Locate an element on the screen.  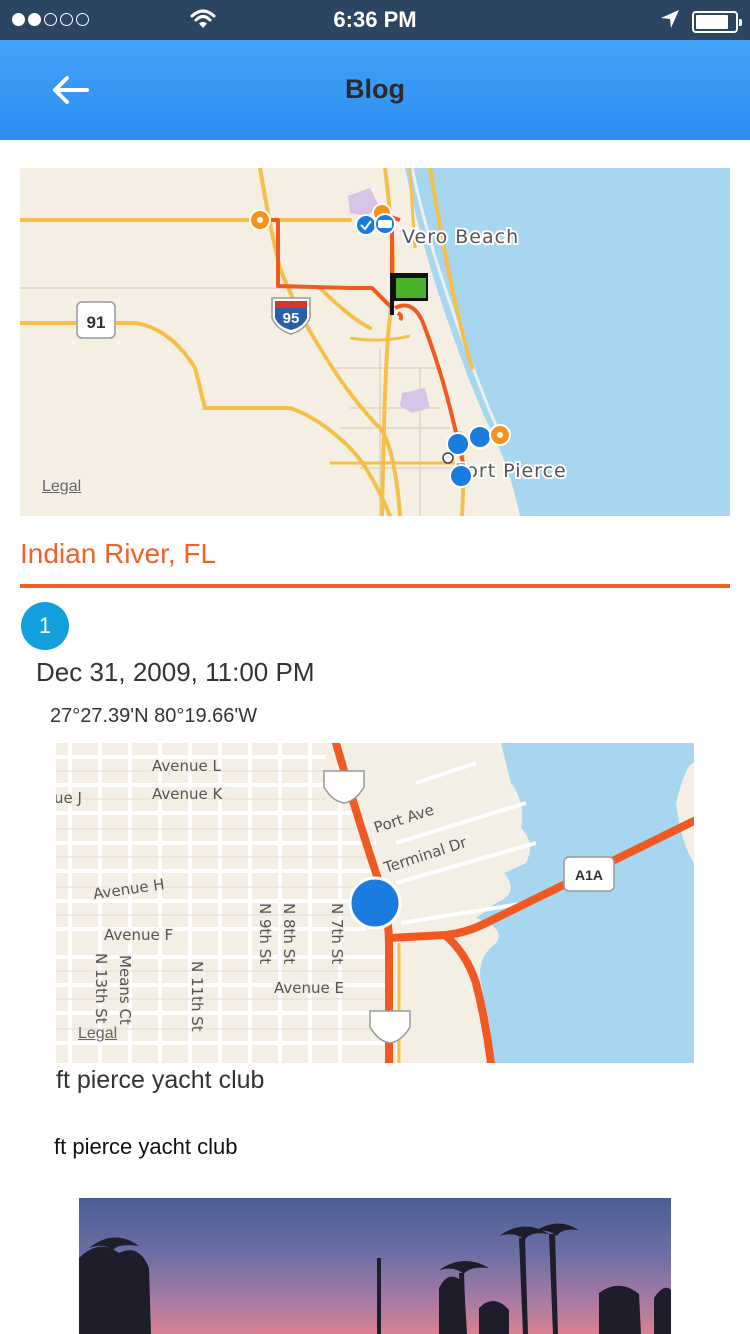
street-label: N 7th St is located at coordinates (337, 933).